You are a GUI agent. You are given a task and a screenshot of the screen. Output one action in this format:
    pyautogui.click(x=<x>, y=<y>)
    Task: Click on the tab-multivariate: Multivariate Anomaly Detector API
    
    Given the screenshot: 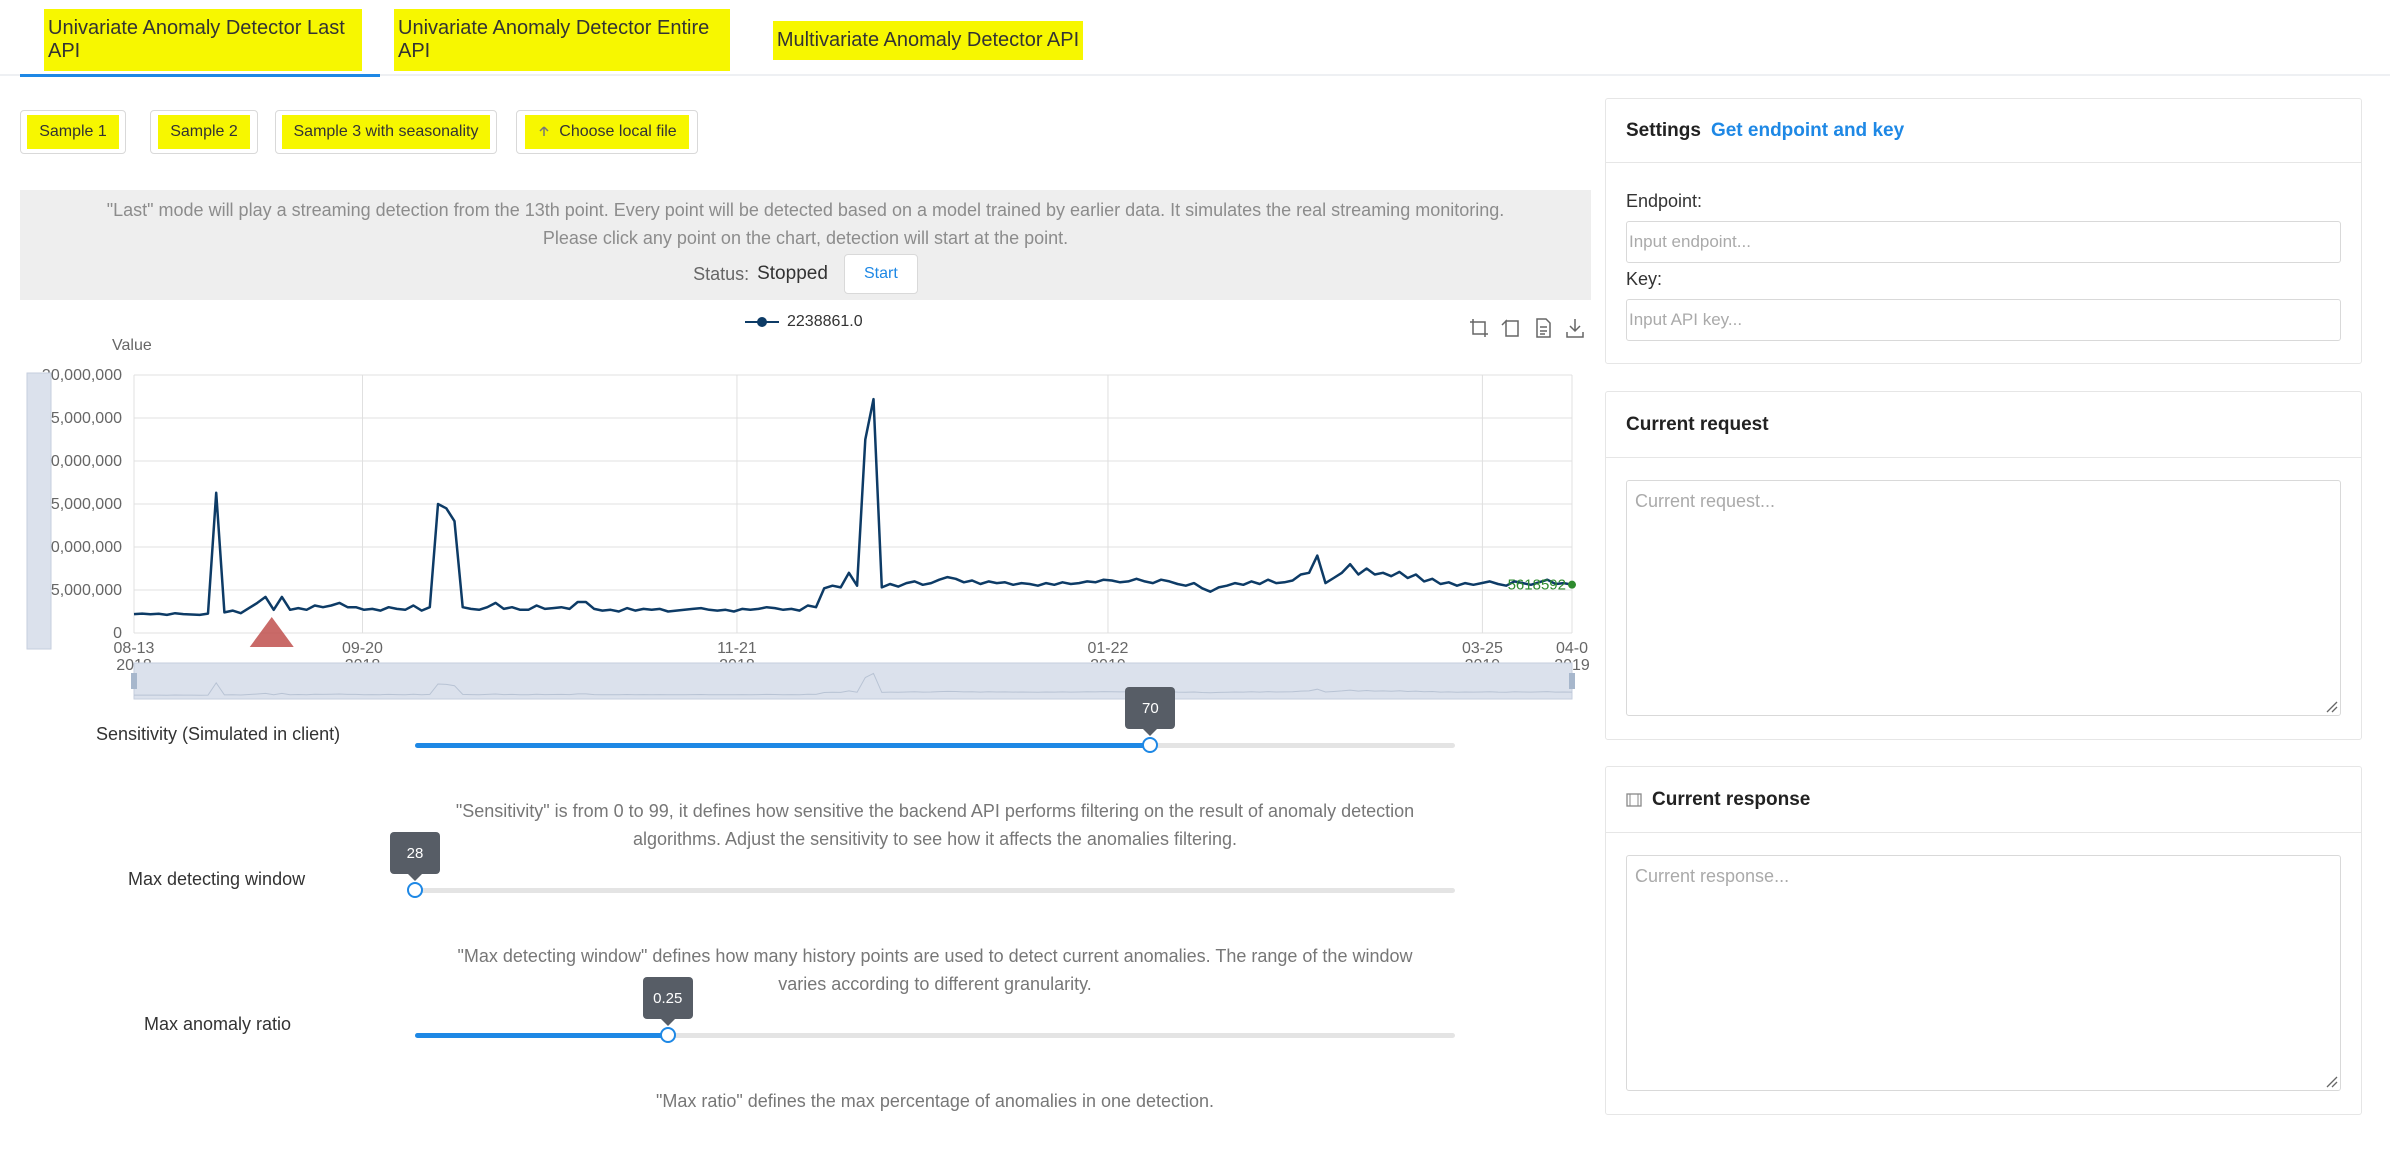 What is the action you would take?
    pyautogui.click(x=928, y=40)
    